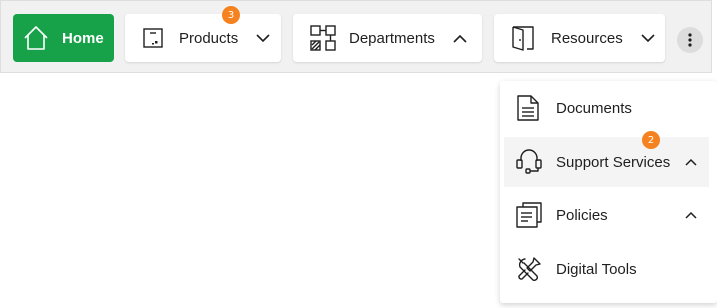  I want to click on more-options-button, so click(690, 40).